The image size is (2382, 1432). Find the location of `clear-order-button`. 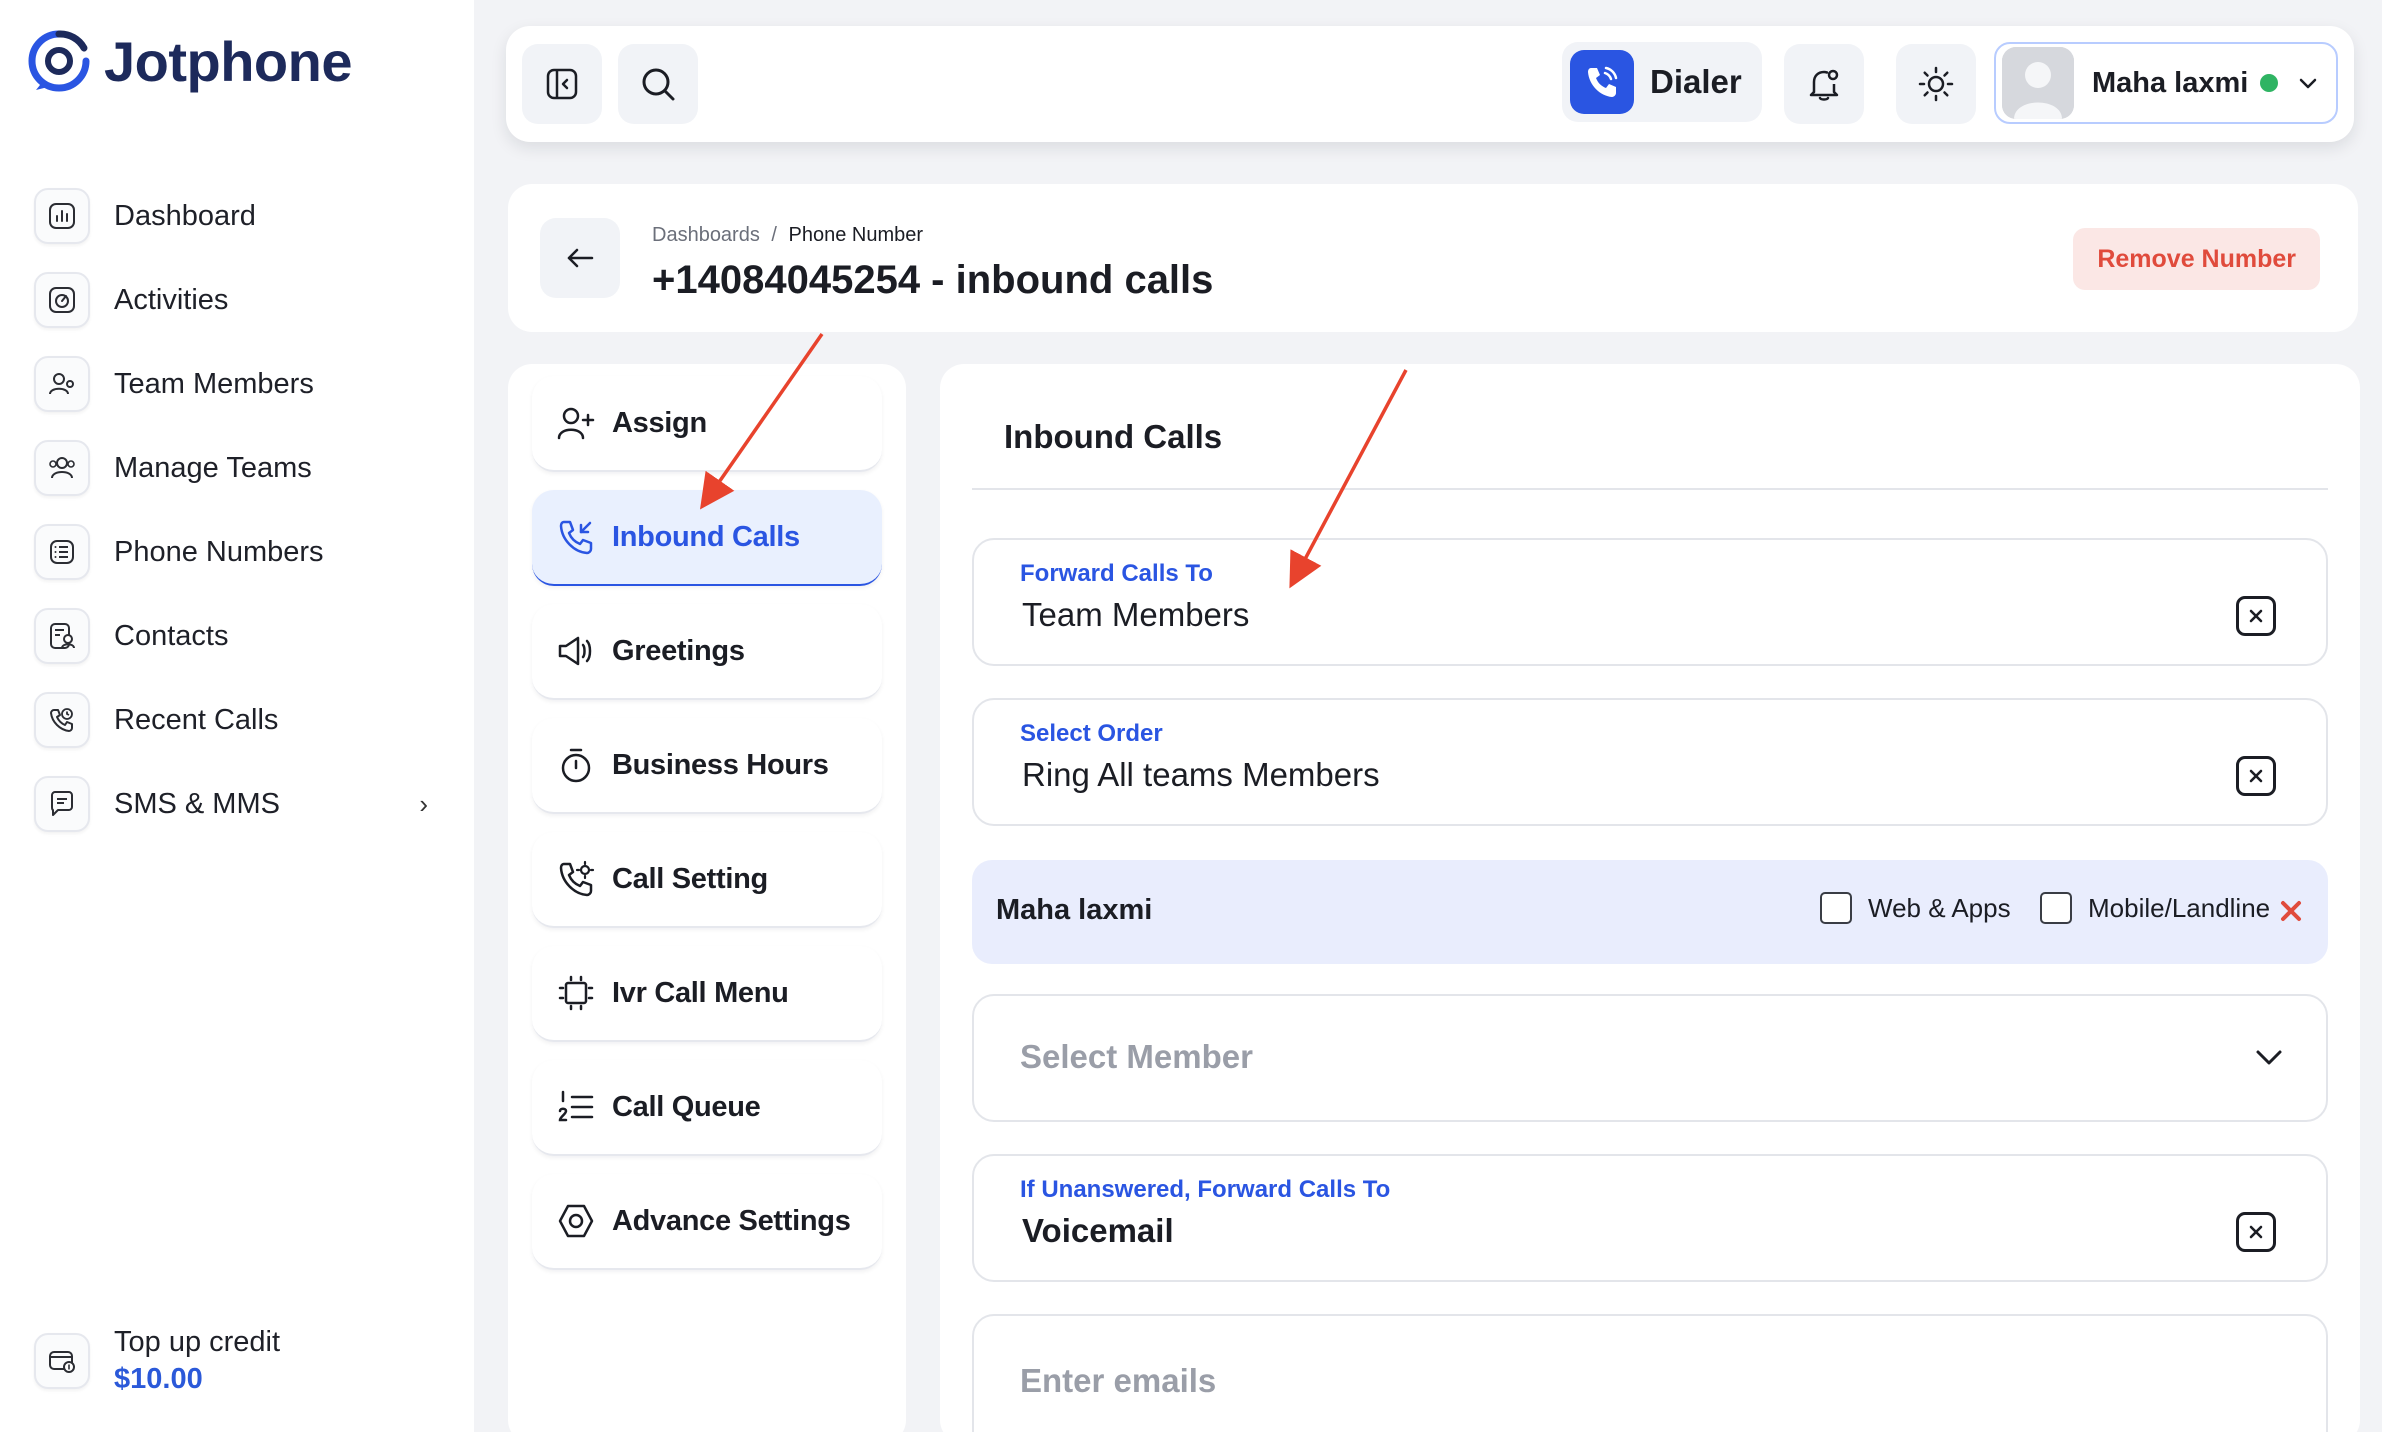

clear-order-button is located at coordinates (2256, 776).